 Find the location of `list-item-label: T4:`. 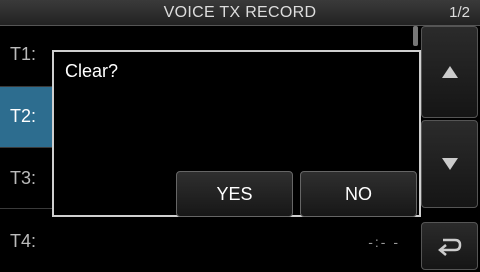

list-item-label: T4: is located at coordinates (23, 241).